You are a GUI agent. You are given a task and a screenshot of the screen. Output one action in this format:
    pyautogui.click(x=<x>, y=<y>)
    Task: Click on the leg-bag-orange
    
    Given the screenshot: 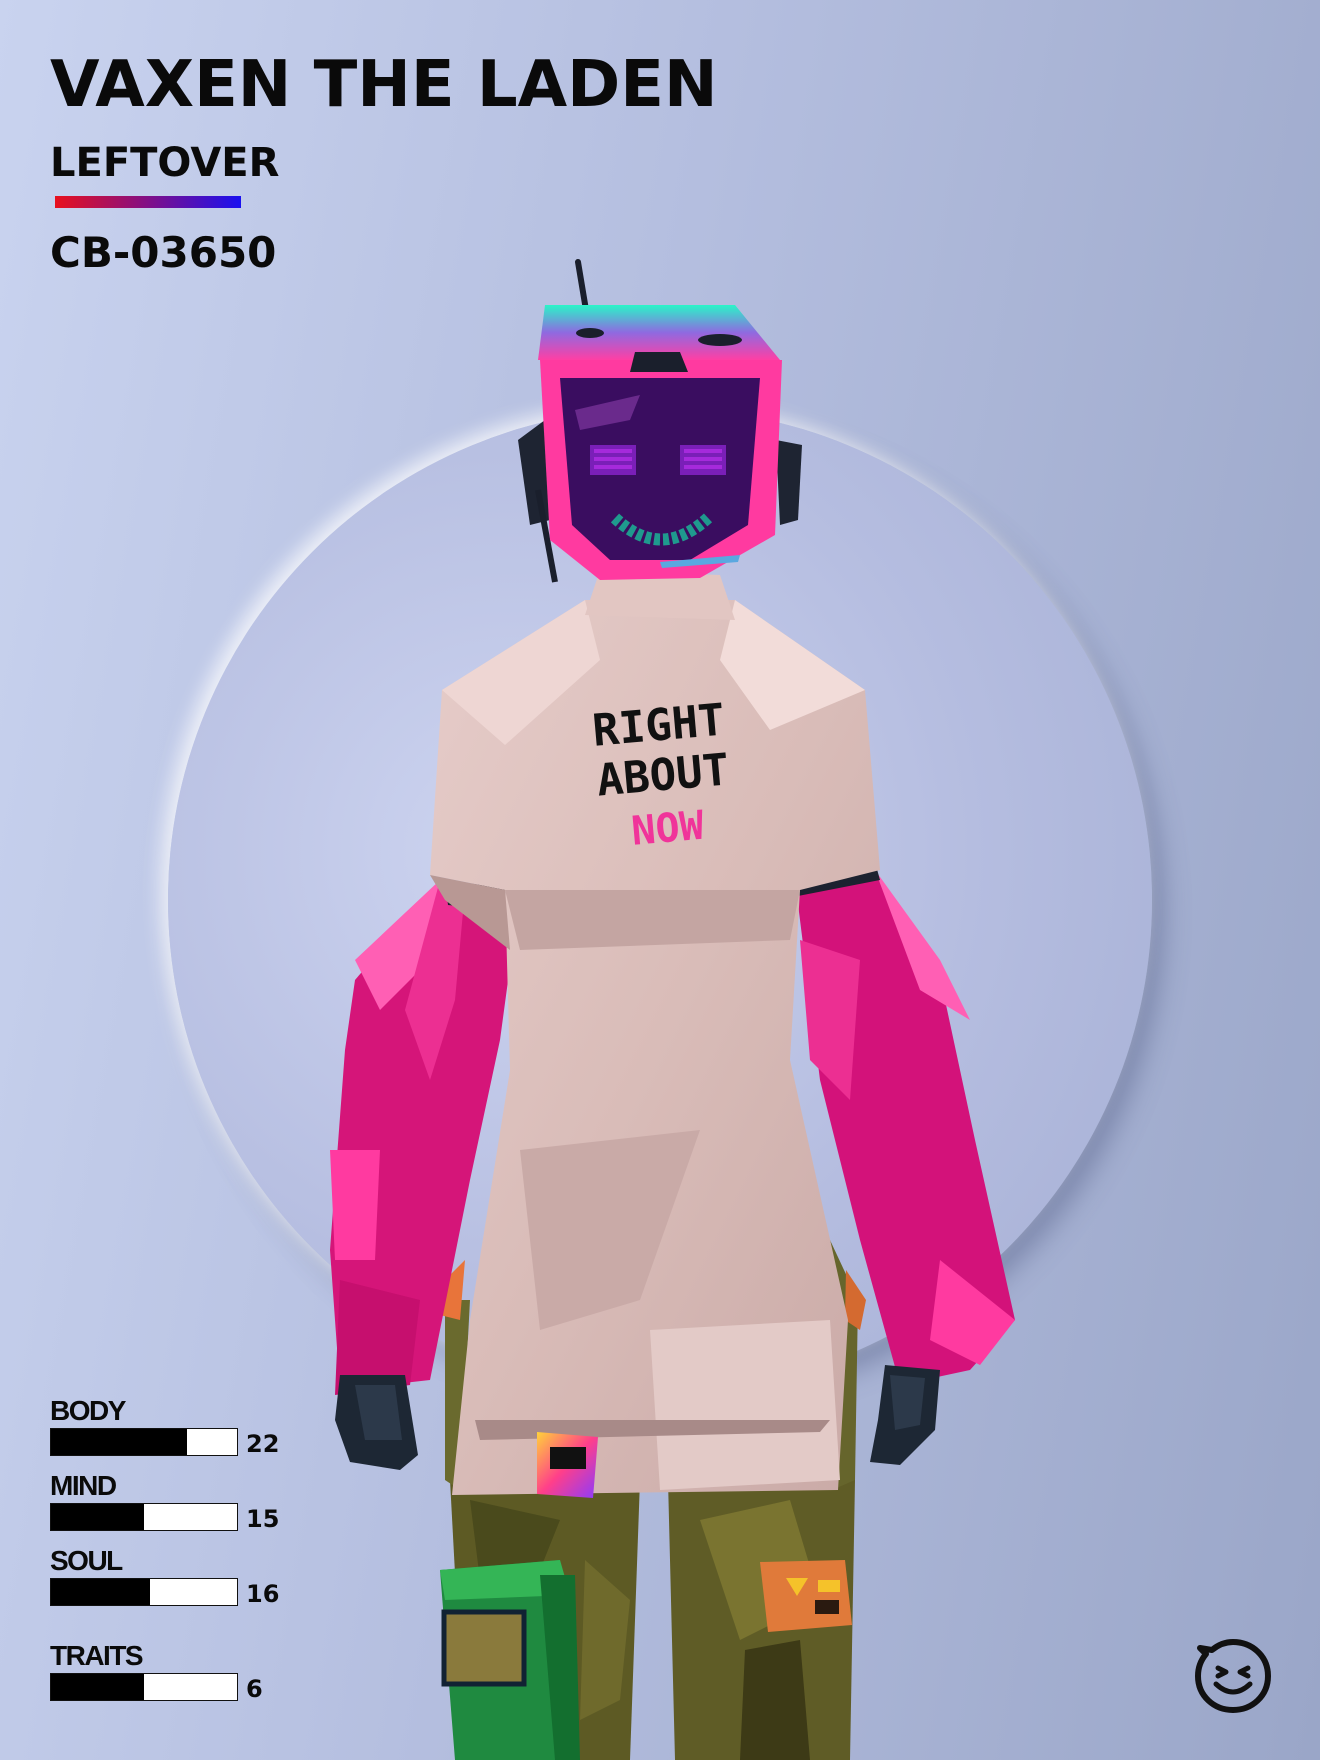 What is the action you would take?
    pyautogui.click(x=806, y=1596)
    